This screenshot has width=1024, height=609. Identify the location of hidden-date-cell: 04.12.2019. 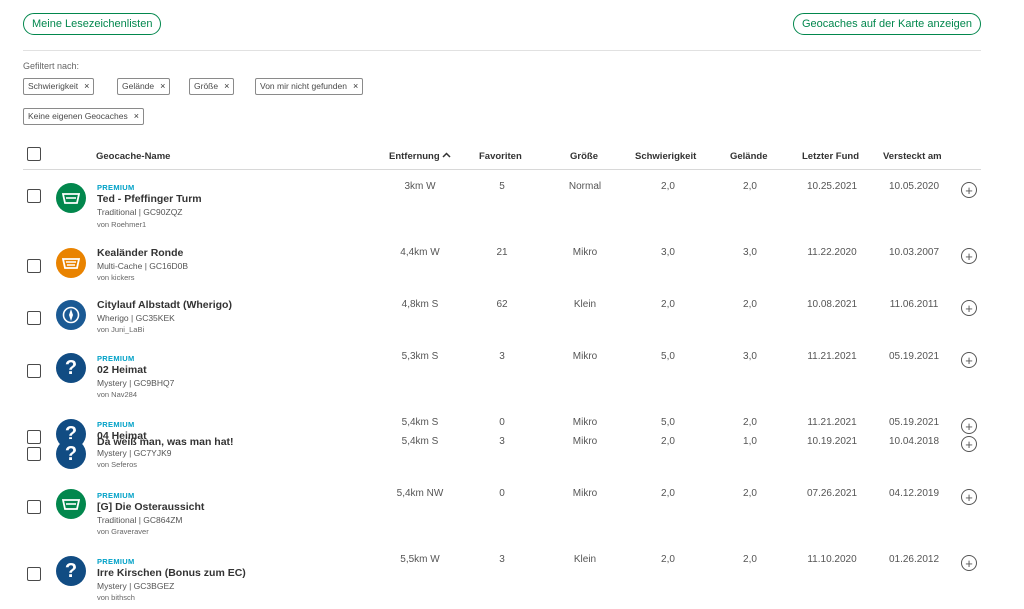
(914, 493).